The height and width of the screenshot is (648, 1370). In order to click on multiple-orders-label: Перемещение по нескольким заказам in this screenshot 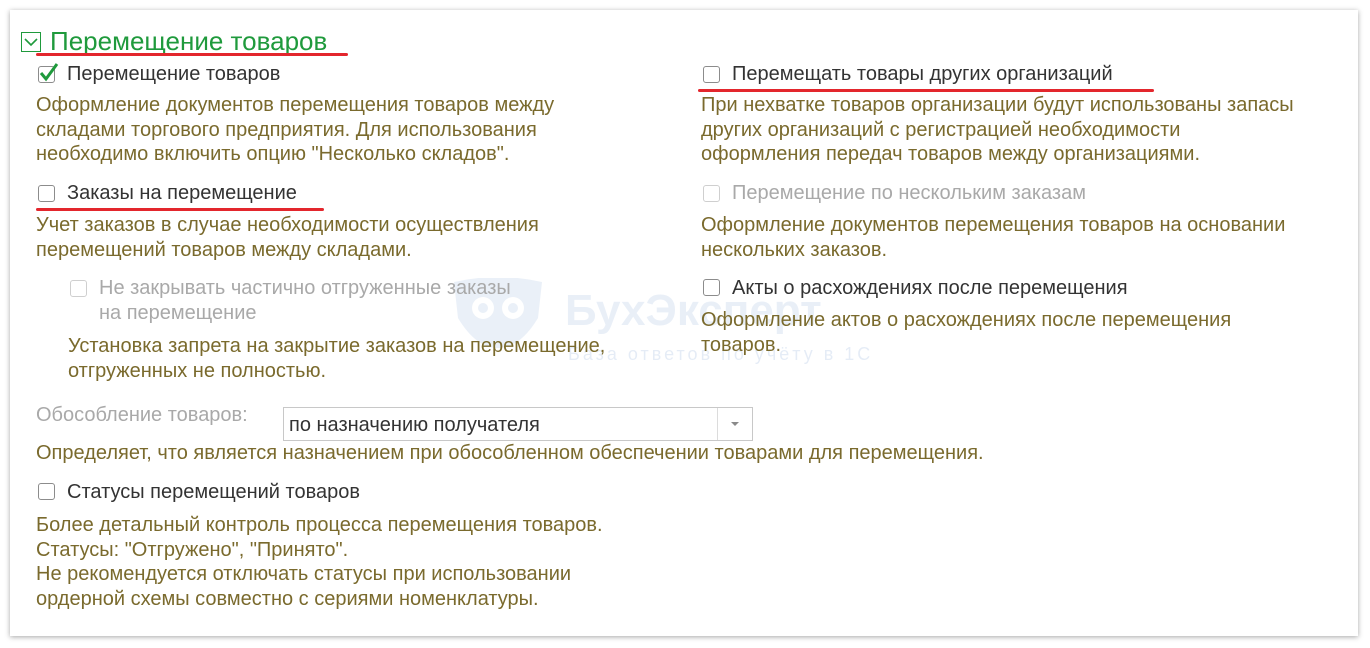, I will do `click(909, 193)`.